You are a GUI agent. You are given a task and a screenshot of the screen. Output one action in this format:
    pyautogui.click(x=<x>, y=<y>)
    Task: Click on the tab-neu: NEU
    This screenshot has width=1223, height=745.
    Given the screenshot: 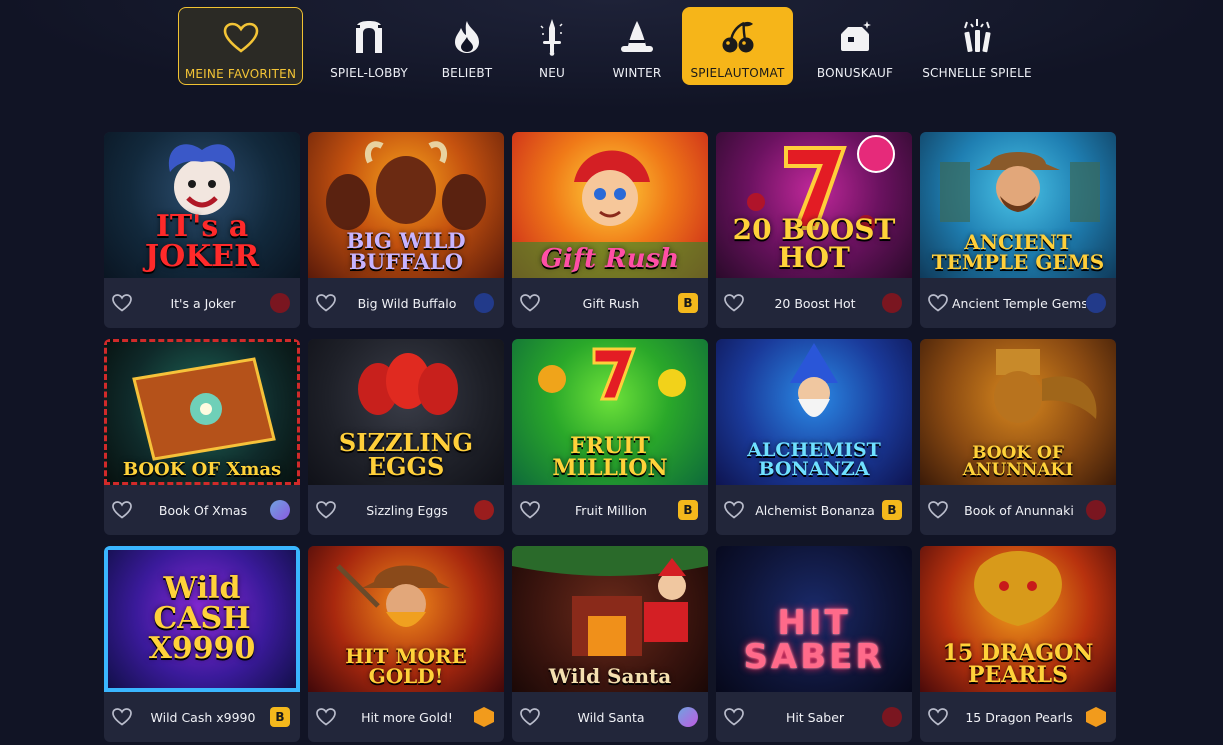 What is the action you would take?
    pyautogui.click(x=552, y=46)
    